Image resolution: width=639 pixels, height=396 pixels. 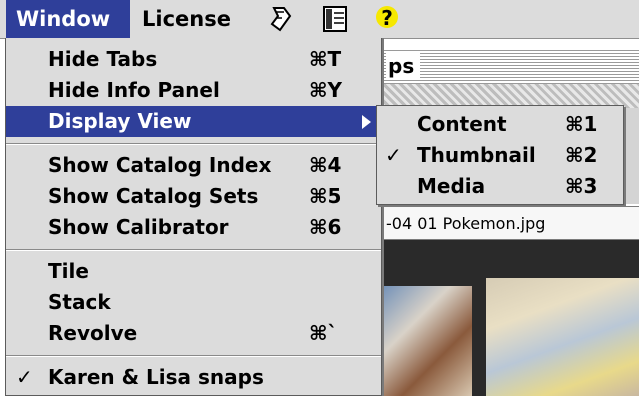 I want to click on window-title-bar: ps, so click(x=509, y=66).